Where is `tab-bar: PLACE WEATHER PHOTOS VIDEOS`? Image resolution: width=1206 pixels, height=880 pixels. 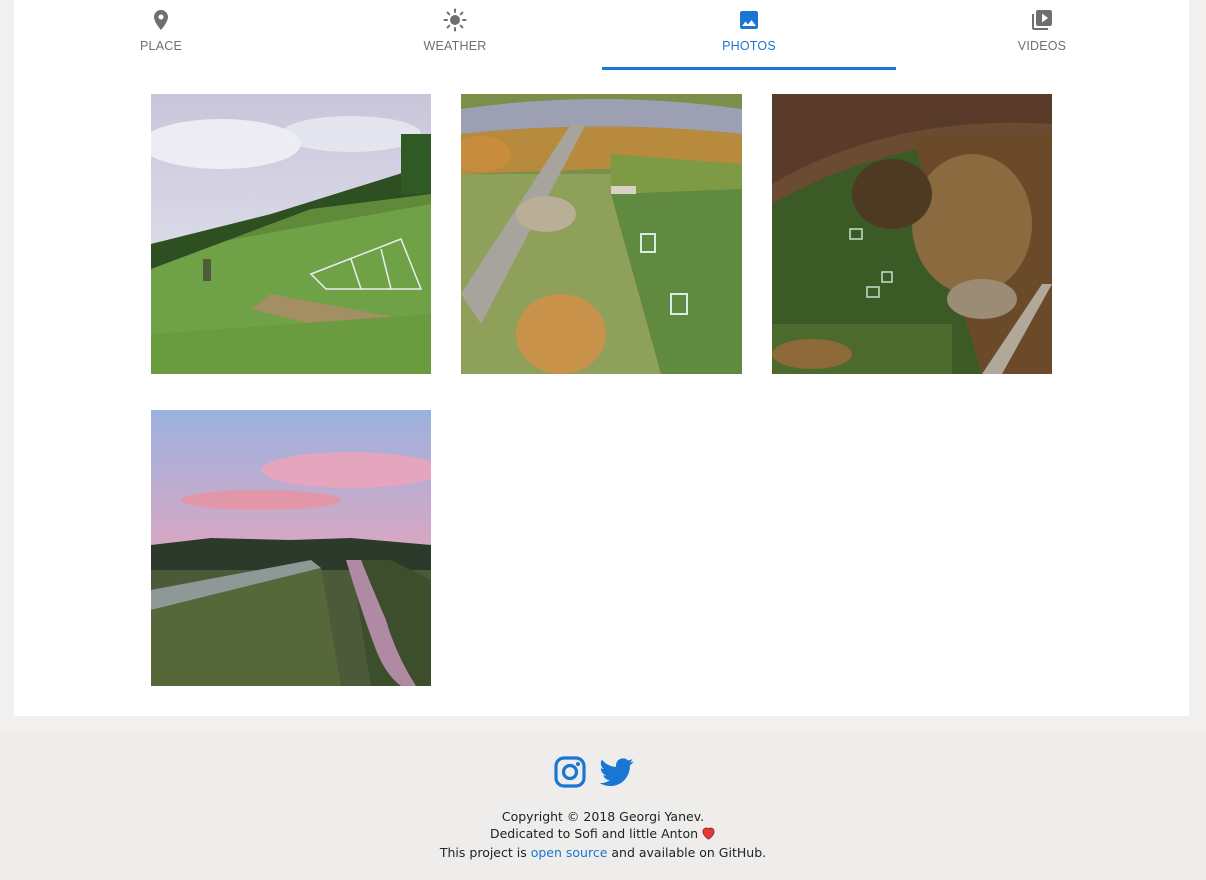 tab-bar: PLACE WEATHER PHOTOS VIDEOS is located at coordinates (601, 35).